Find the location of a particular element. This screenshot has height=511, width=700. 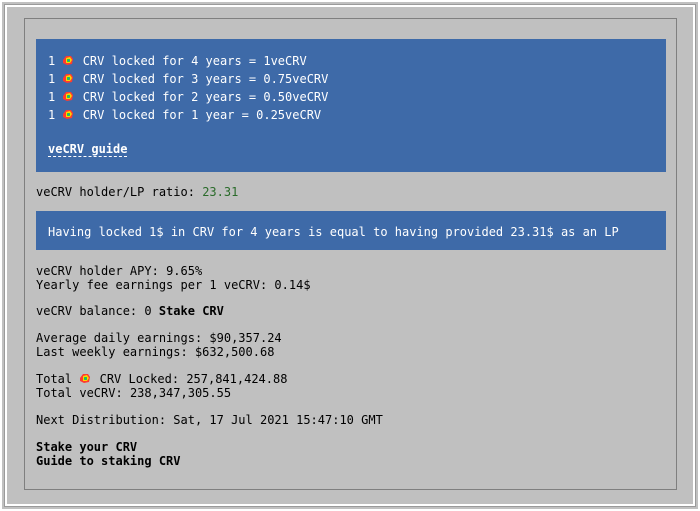

total-crv-locked-row: Total CRV Locked: 257,841,424.88 is located at coordinates (161, 379).